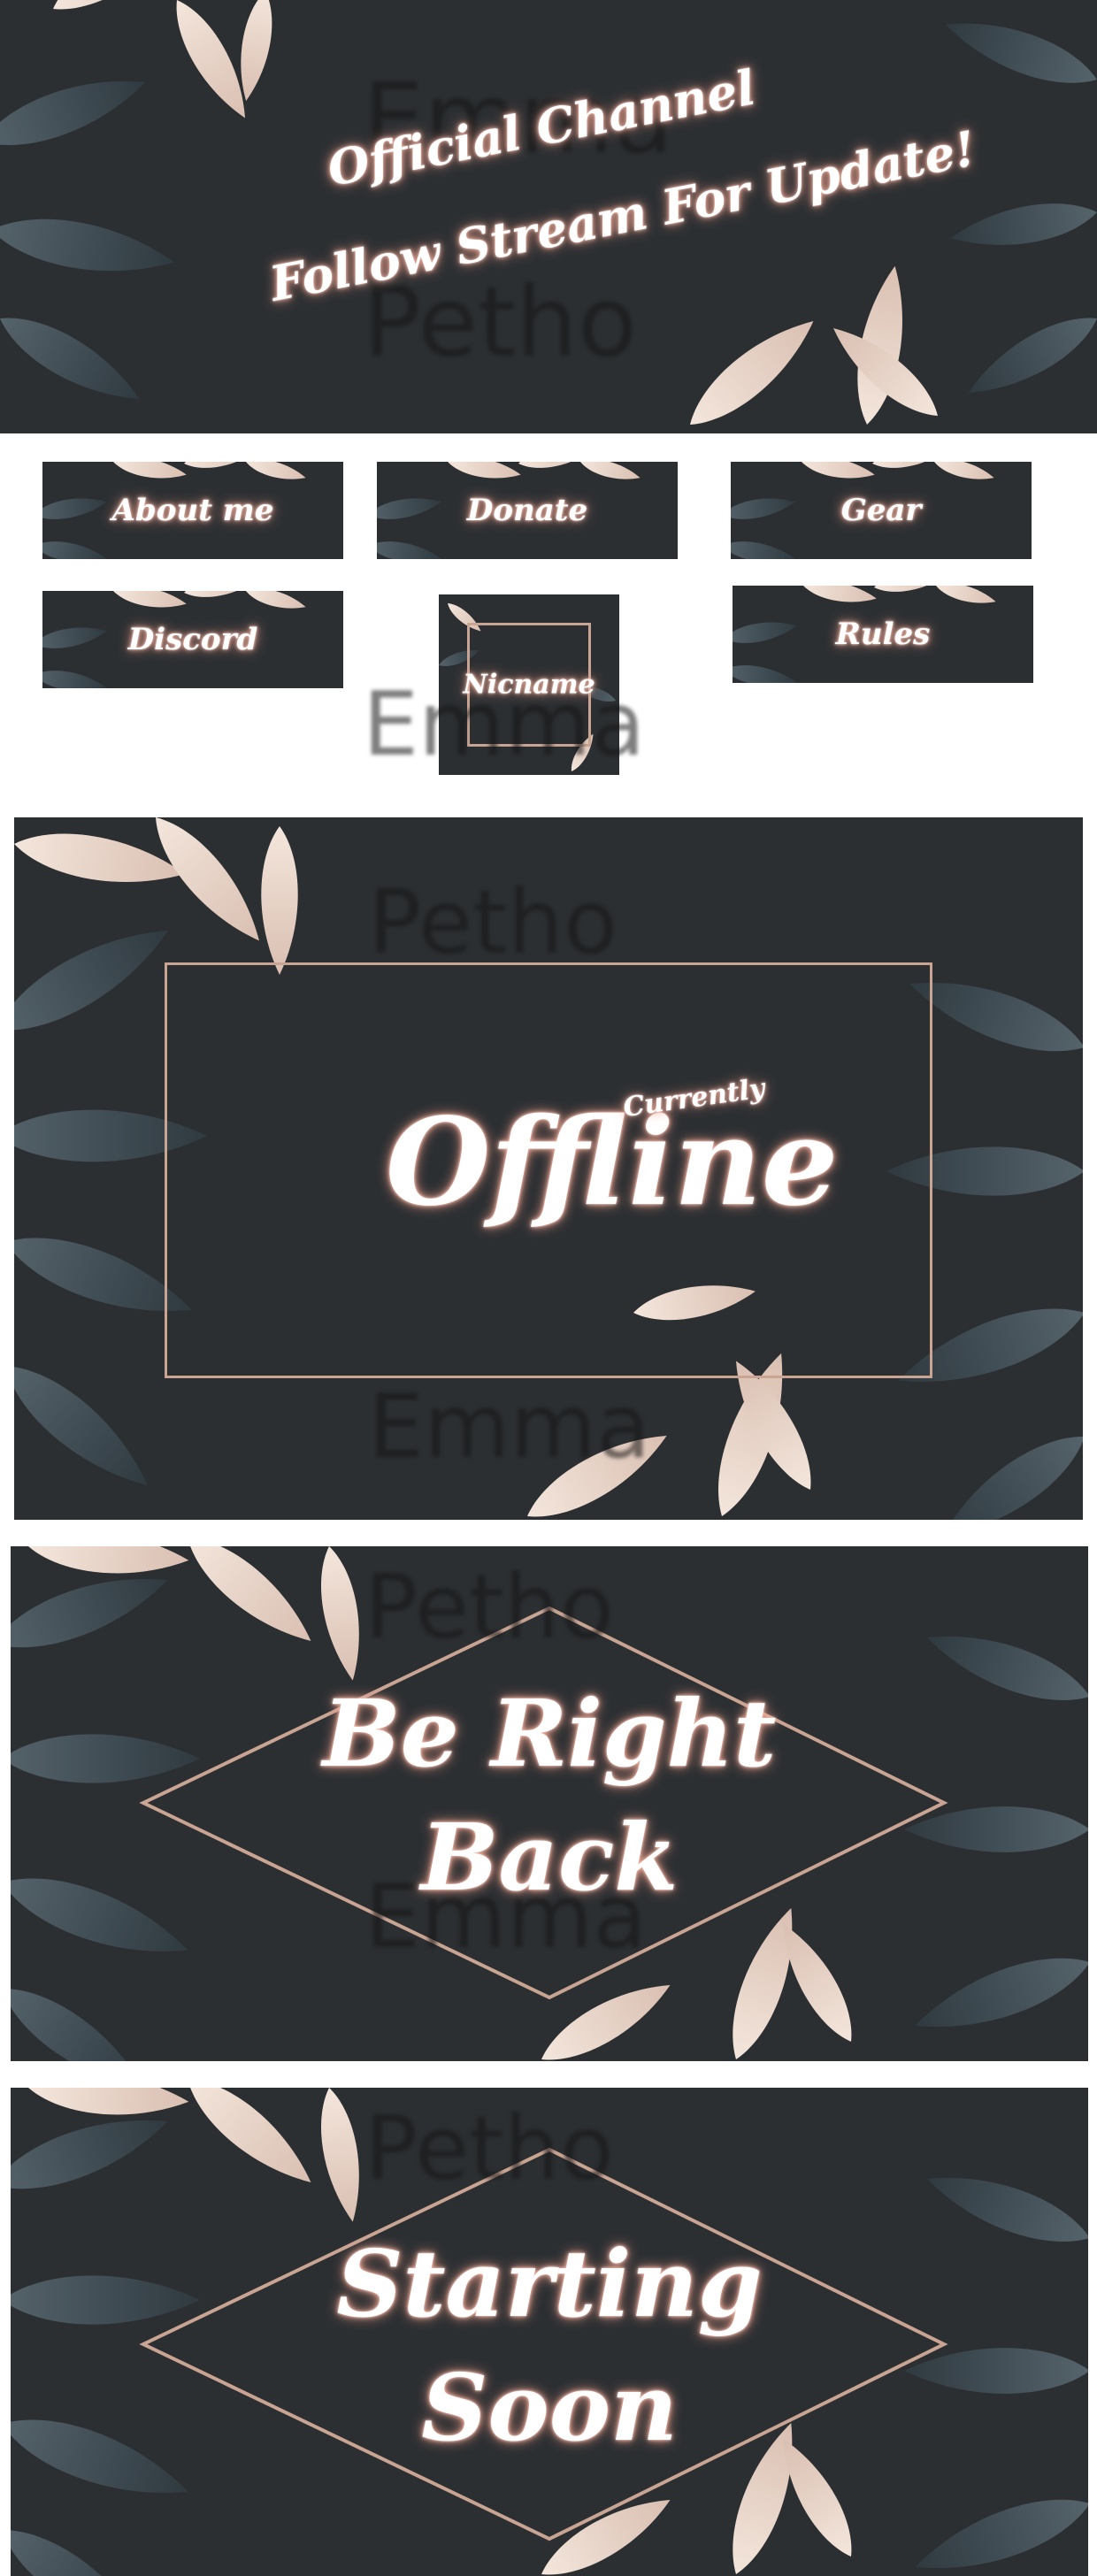 The height and width of the screenshot is (2576, 1097). Describe the element at coordinates (493, 922) in the screenshot. I see `watermark-last-2: Petho` at that location.